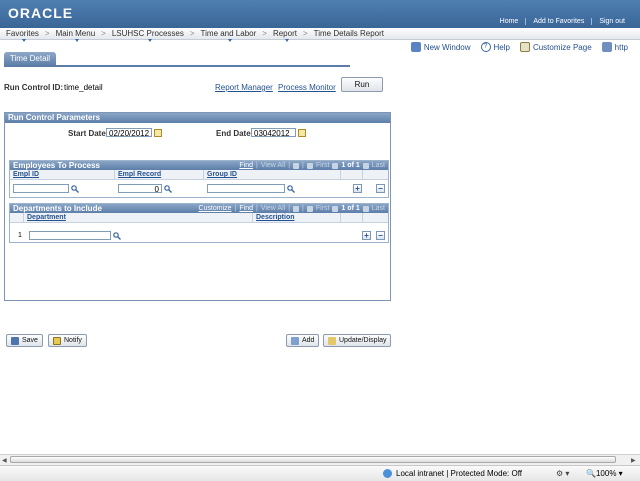  Describe the element at coordinates (307, 87) in the screenshot. I see `process-monitor-link: Process Monitor` at that location.